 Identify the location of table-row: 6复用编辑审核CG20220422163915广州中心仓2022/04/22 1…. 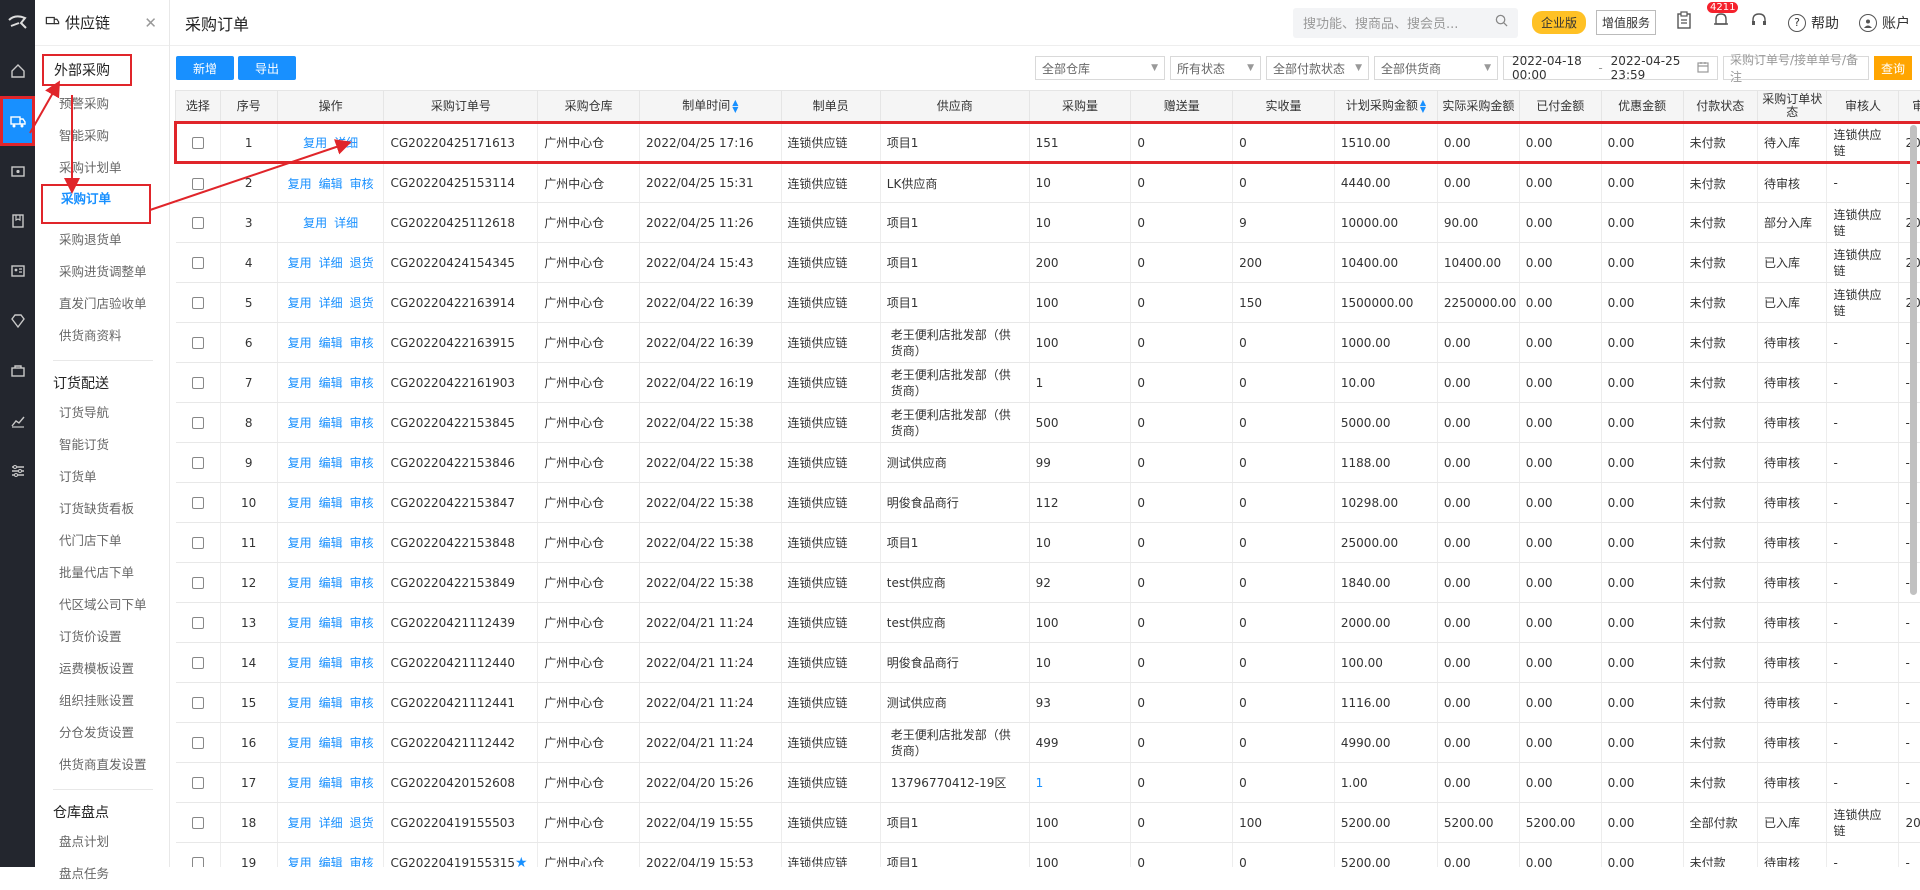
(1048, 343).